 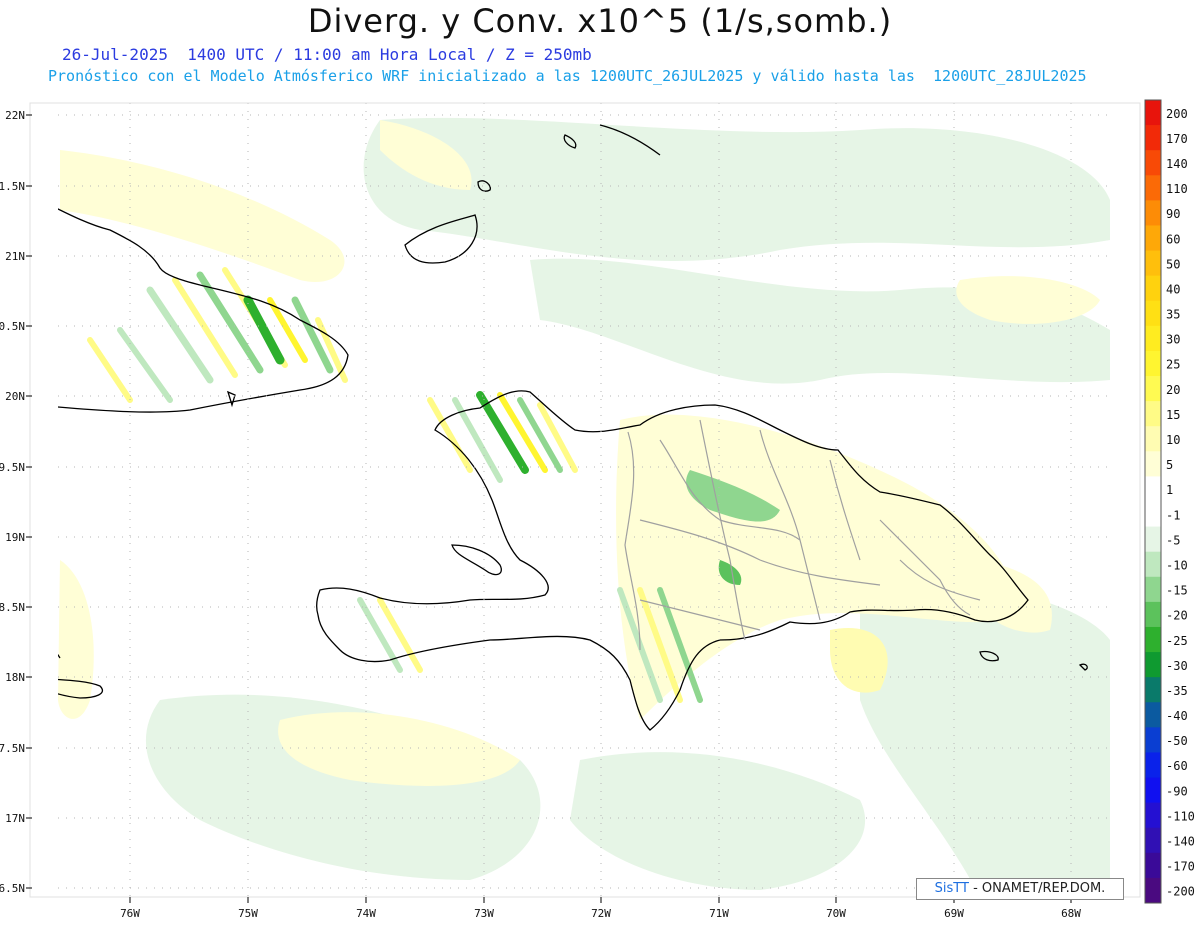 I want to click on colorbar-label: -25, so click(x=1177, y=641).